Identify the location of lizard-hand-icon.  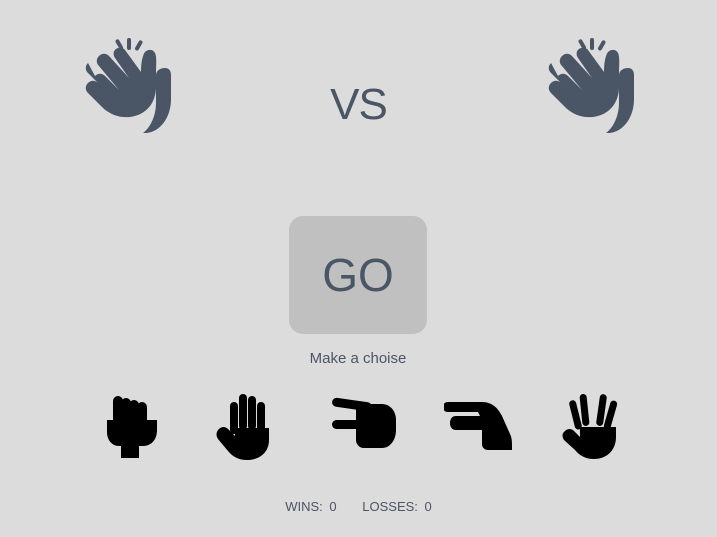
(477, 426).